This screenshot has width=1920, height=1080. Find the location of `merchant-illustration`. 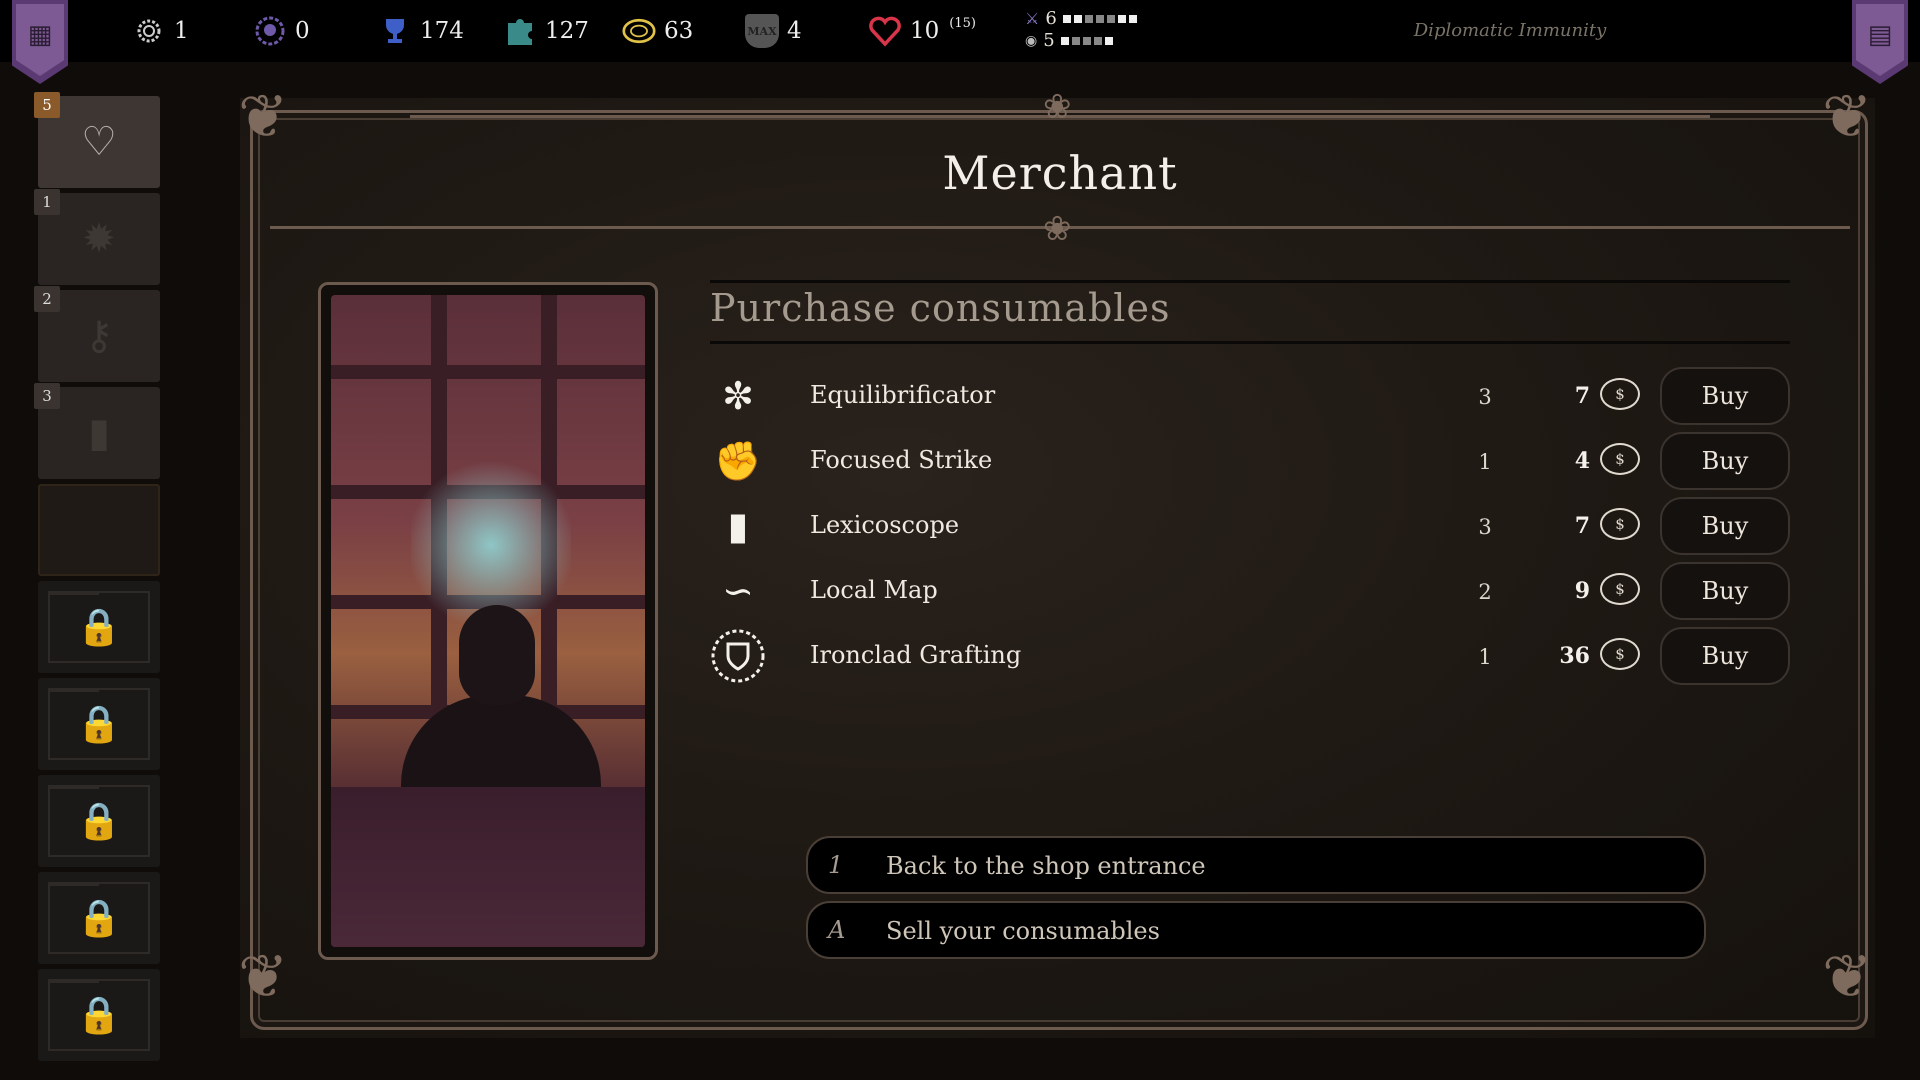

merchant-illustration is located at coordinates (488, 621).